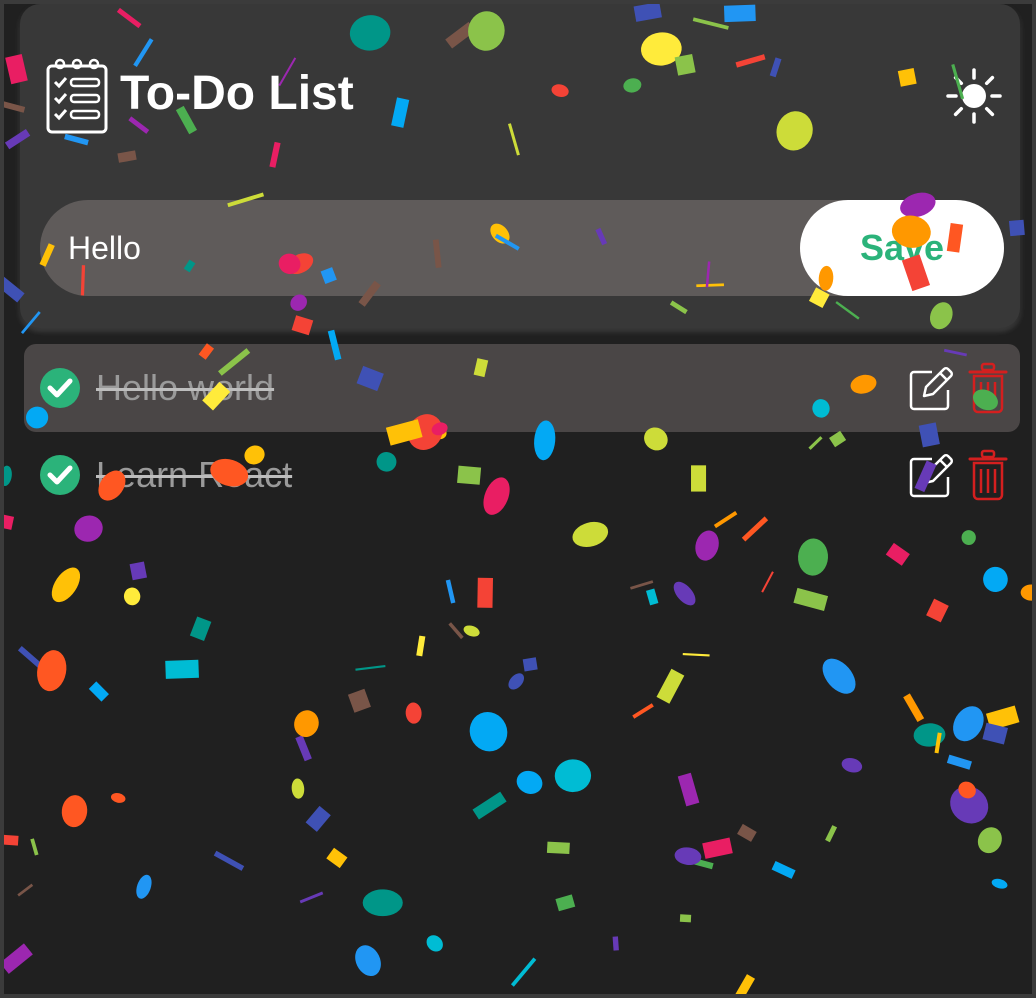 This screenshot has width=1036, height=998. Describe the element at coordinates (194, 474) in the screenshot. I see `todo-text: Learn React` at that location.